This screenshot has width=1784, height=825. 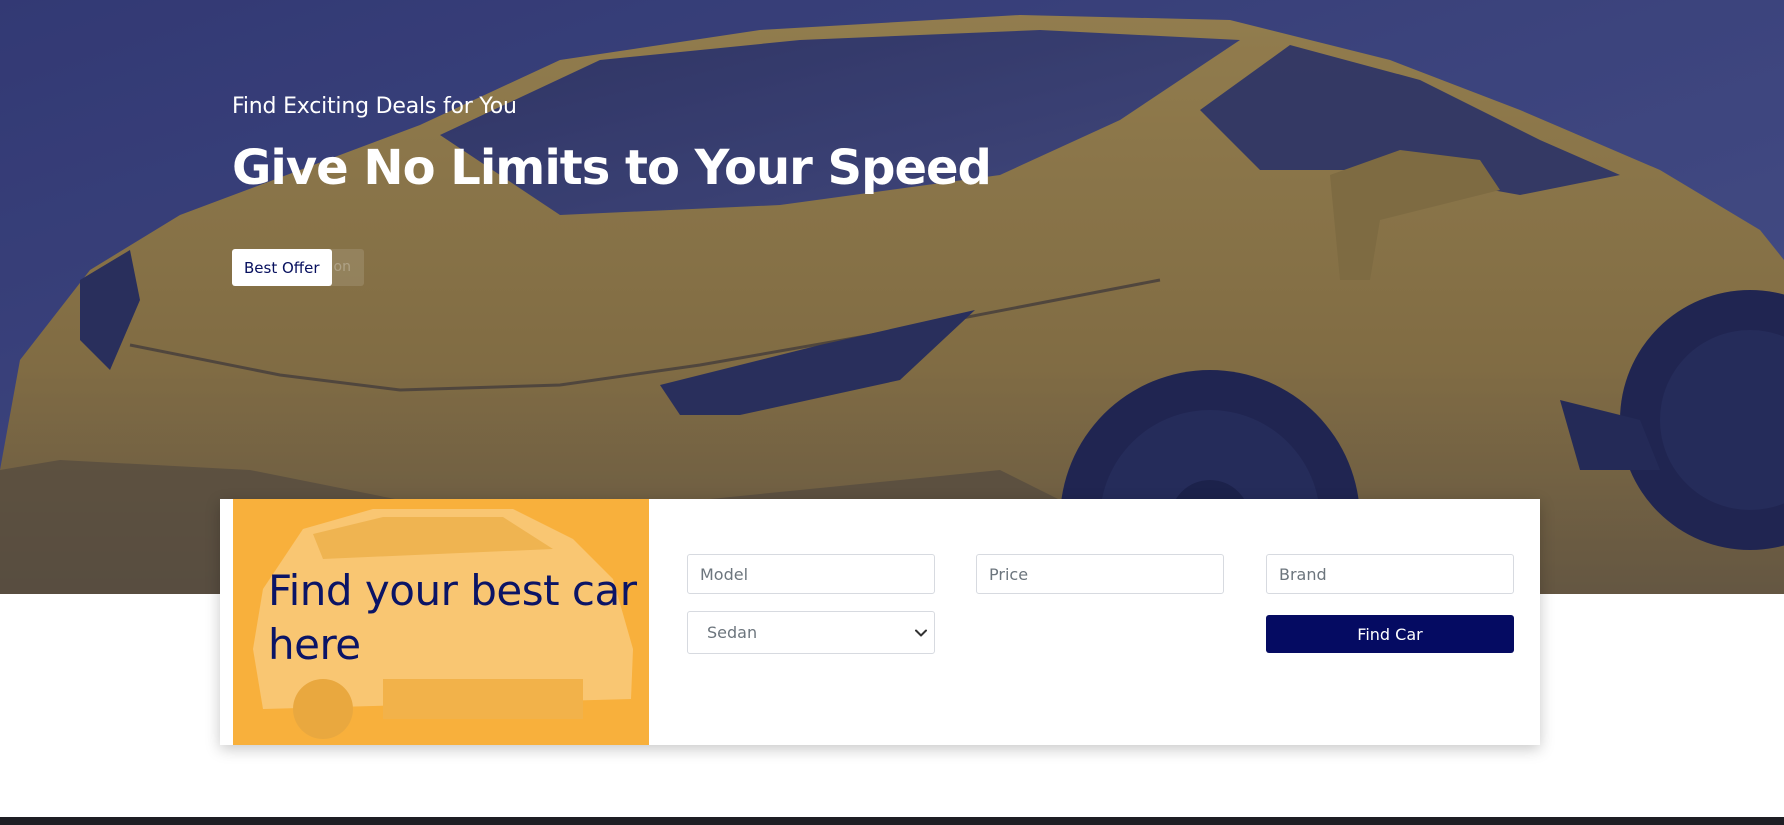 I want to click on brand-input, so click(x=1390, y=574).